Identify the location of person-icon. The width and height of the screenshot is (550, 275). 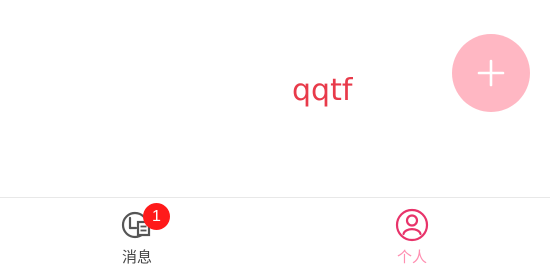
(412, 225).